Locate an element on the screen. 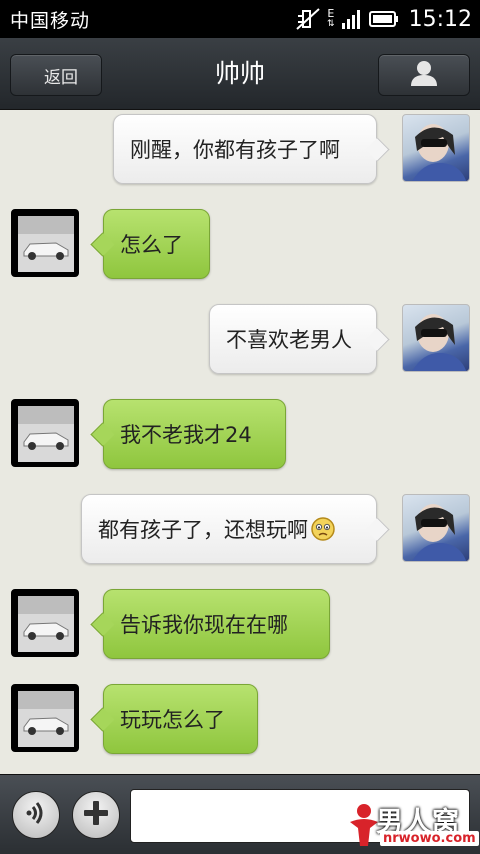  sad-face-emoji-icon is located at coordinates (323, 529).